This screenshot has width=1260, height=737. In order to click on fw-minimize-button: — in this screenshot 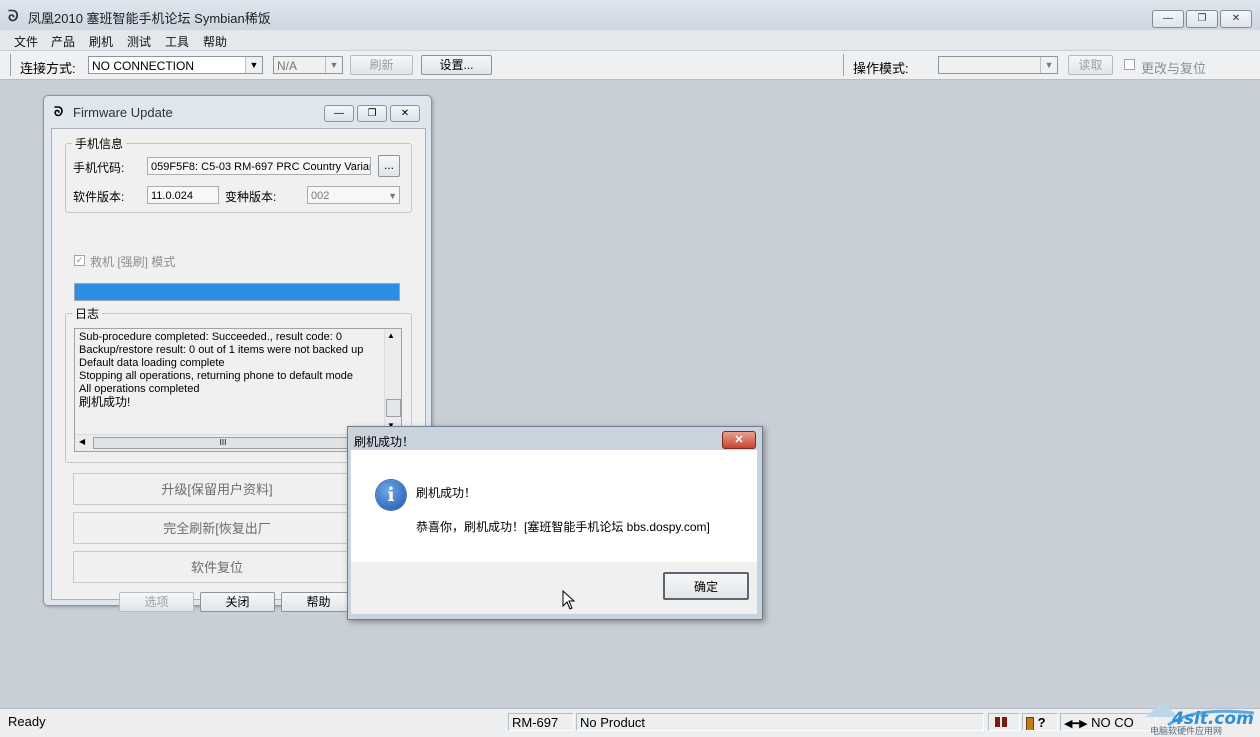, I will do `click(339, 113)`.